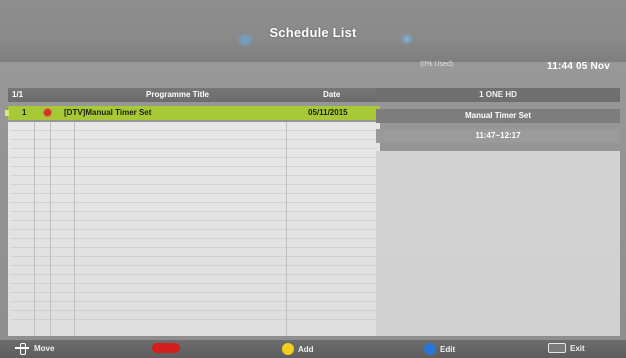 The height and width of the screenshot is (358, 626). I want to click on add-label: Add, so click(306, 349).